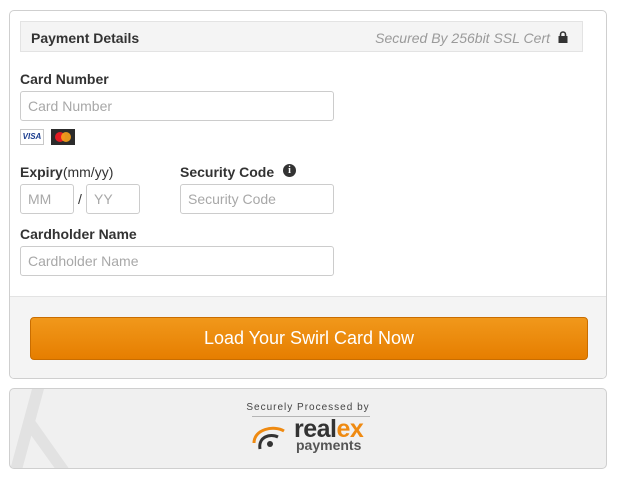 The width and height of the screenshot is (617, 477). What do you see at coordinates (66, 137) in the screenshot?
I see `mastercard-orange-circle` at bounding box center [66, 137].